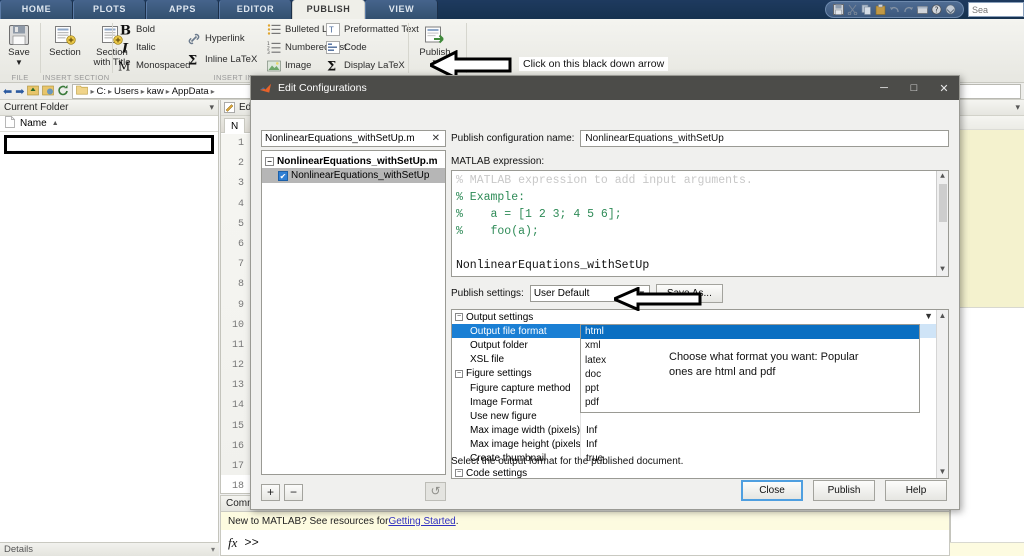 The width and height of the screenshot is (1024, 556). What do you see at coordinates (215, 38) in the screenshot?
I see `hyperlink-button: Hyperlink` at bounding box center [215, 38].